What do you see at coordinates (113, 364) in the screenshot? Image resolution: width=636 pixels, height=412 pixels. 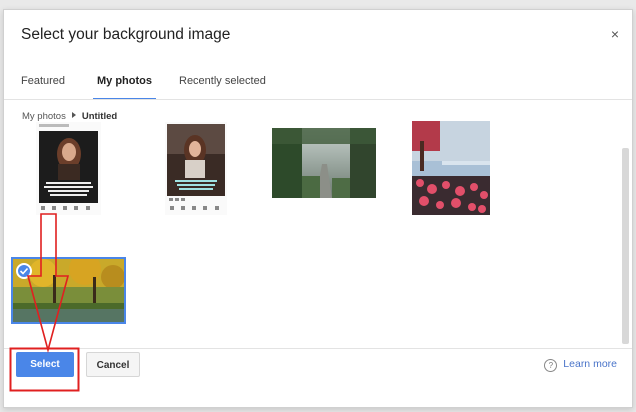 I see `cancel-button: Cancel` at bounding box center [113, 364].